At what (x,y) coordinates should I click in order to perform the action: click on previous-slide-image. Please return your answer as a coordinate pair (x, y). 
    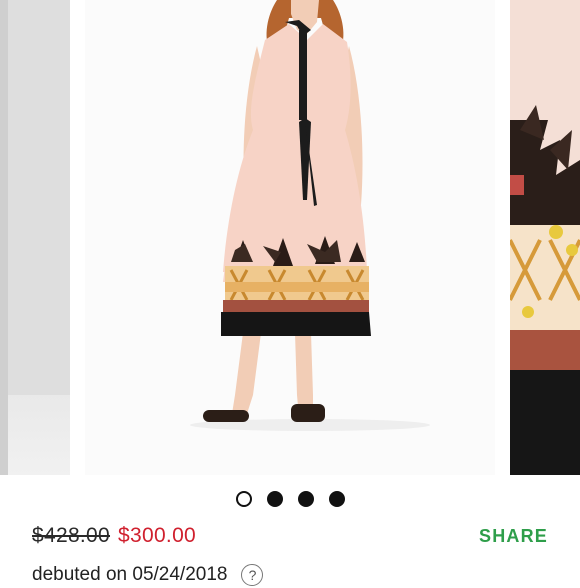
    Looking at the image, I should click on (35, 237).